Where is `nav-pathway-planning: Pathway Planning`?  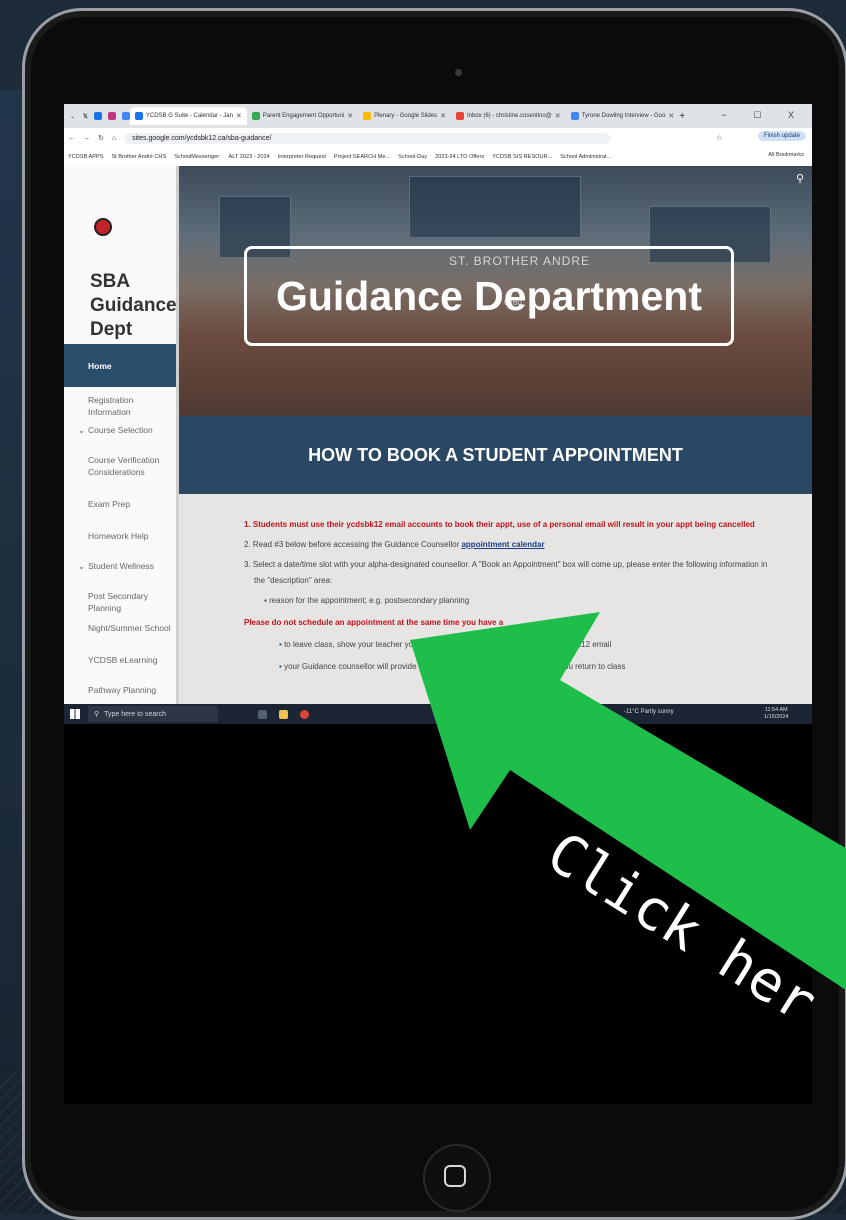
nav-pathway-planning: Pathway Planning is located at coordinates (120, 690).